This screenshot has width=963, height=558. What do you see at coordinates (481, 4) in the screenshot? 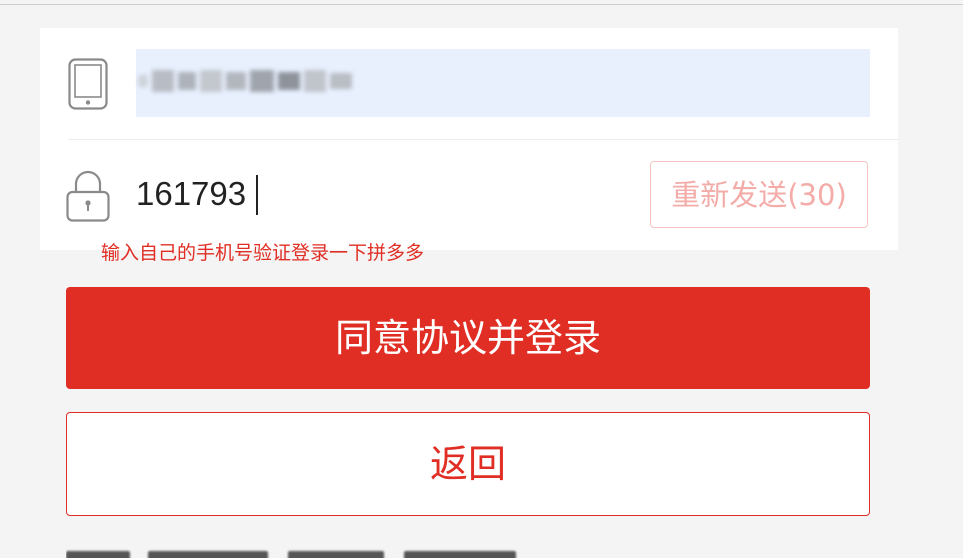
I see `top-border` at bounding box center [481, 4].